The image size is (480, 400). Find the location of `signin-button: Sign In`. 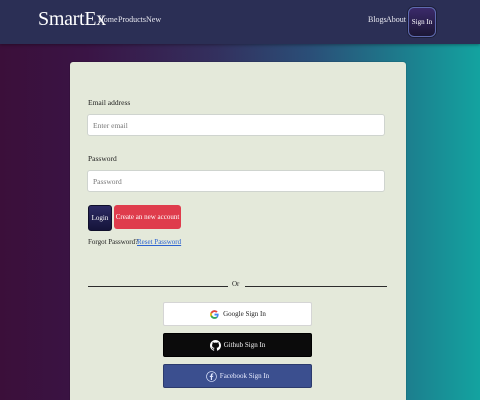

signin-button: Sign In is located at coordinates (422, 22).